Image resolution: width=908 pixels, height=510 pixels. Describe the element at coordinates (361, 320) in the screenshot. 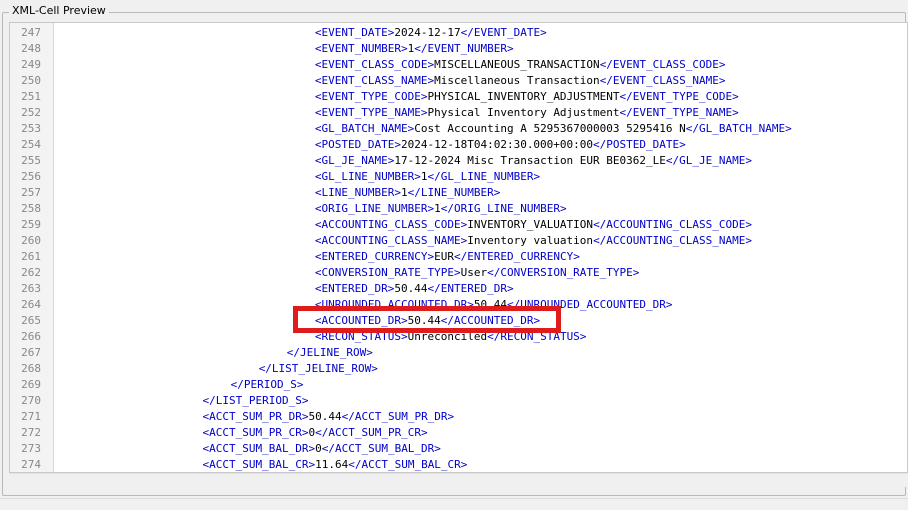

I see `opening-tag: <ACCOUNTED_DR>` at that location.